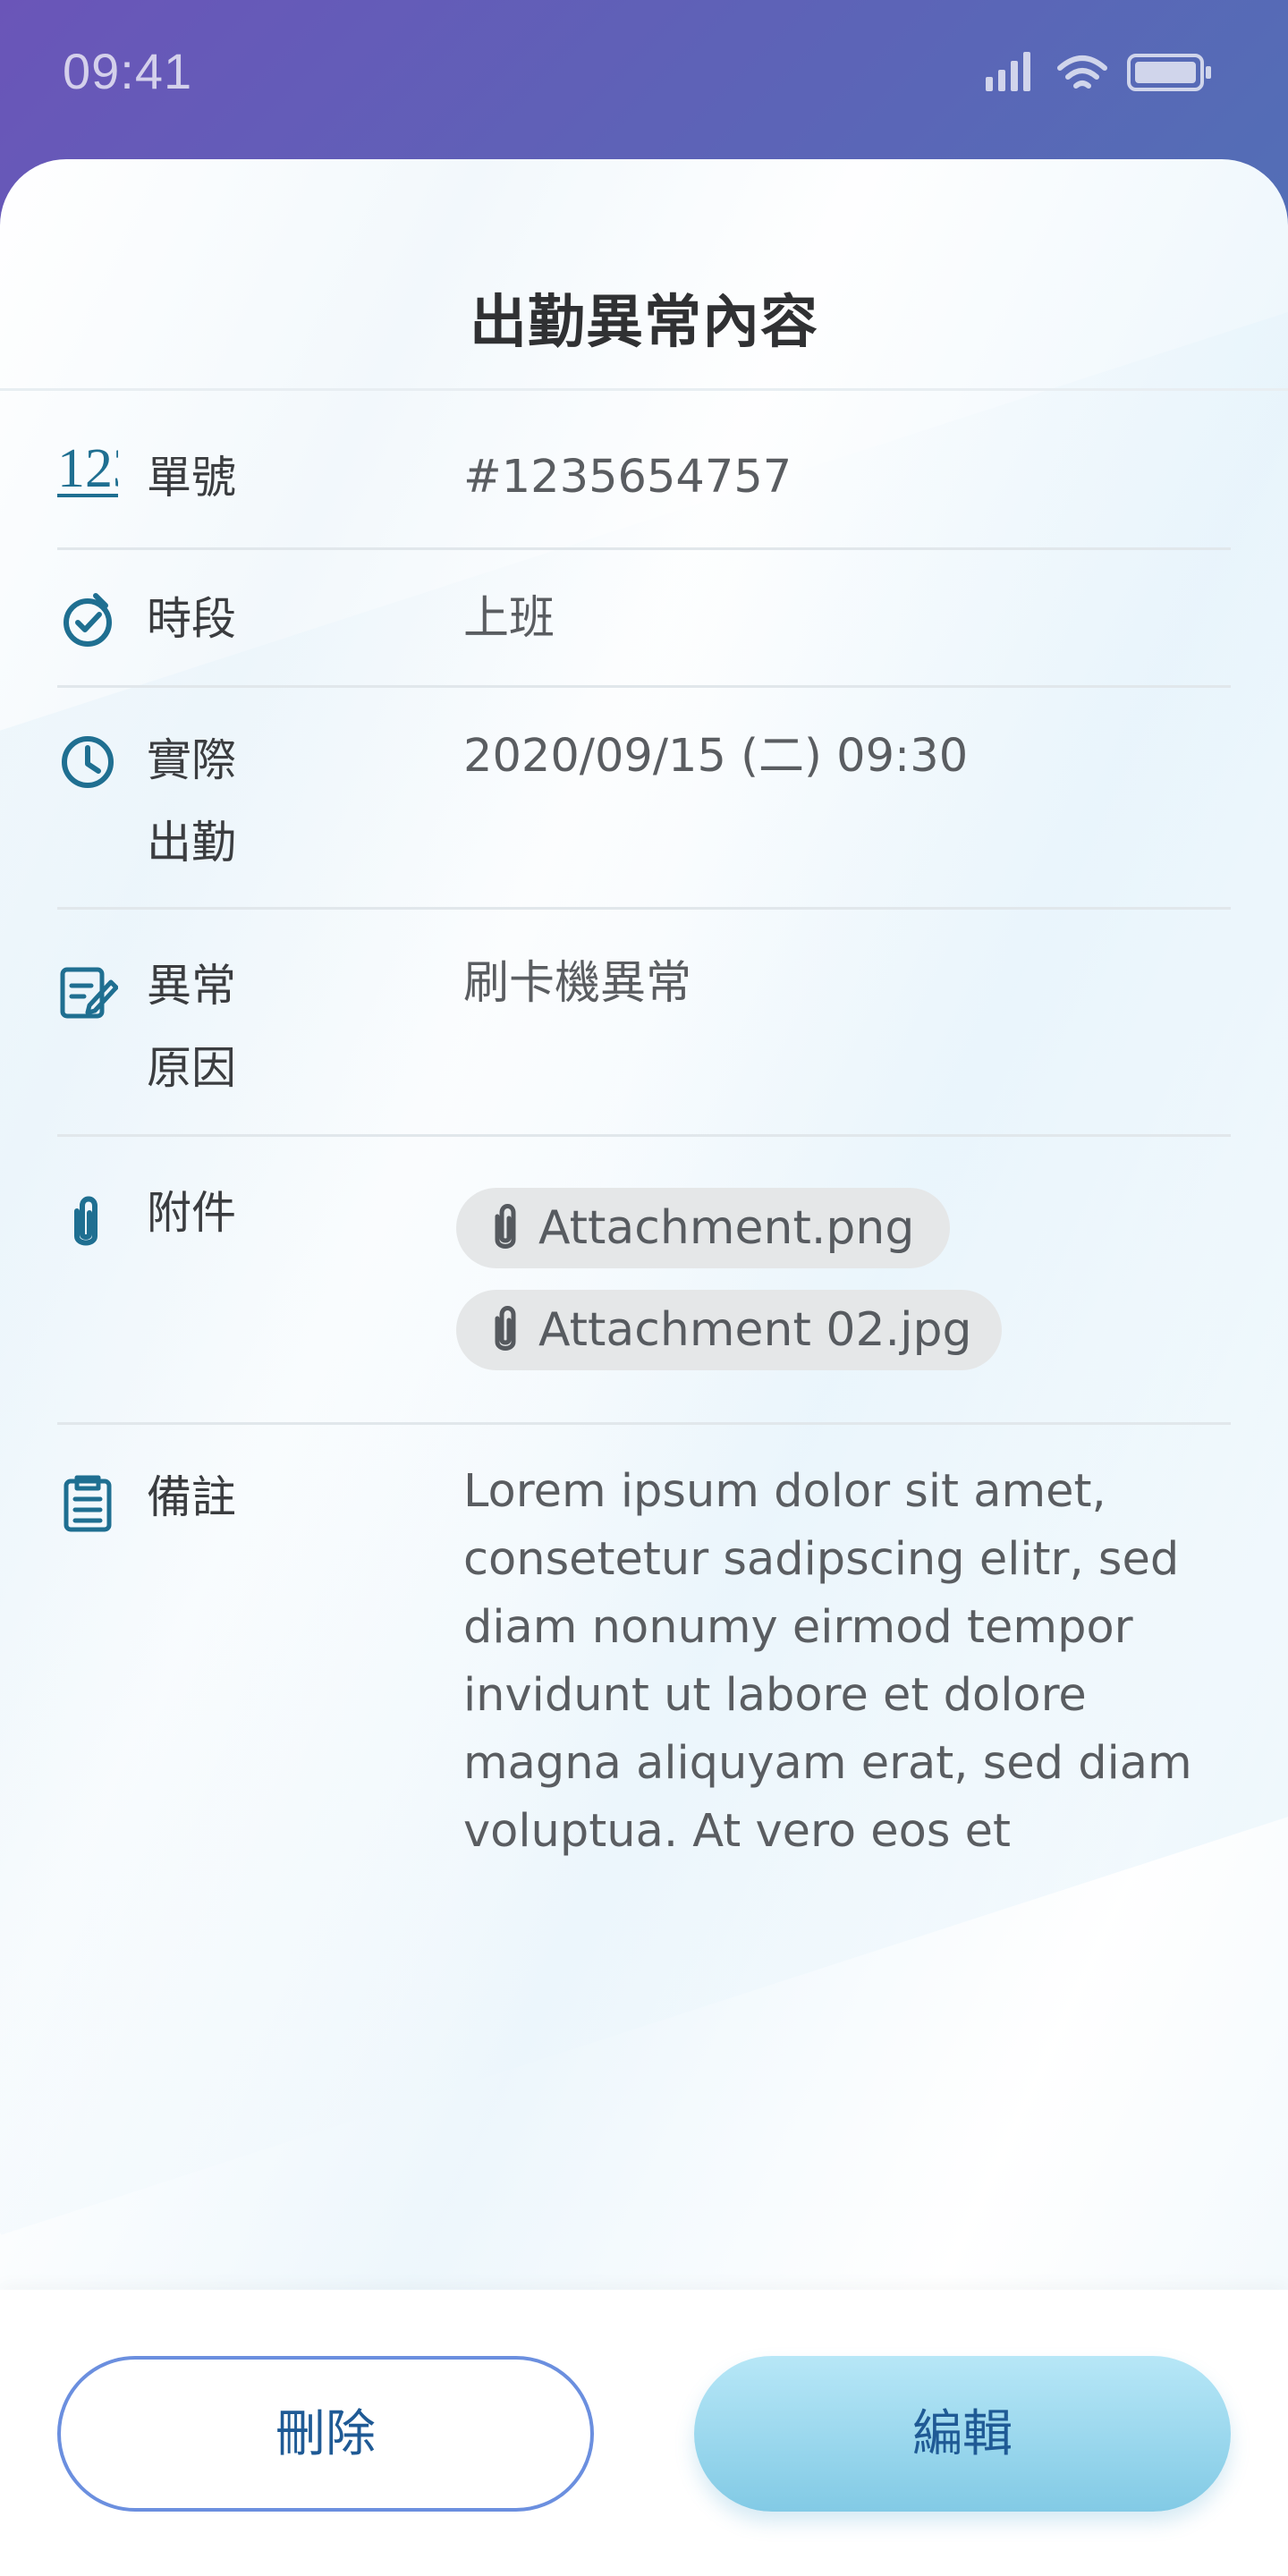 This screenshot has width=1288, height=2576. Describe the element at coordinates (726, 1228) in the screenshot. I see `attachment-file-name: Attachment.png` at that location.